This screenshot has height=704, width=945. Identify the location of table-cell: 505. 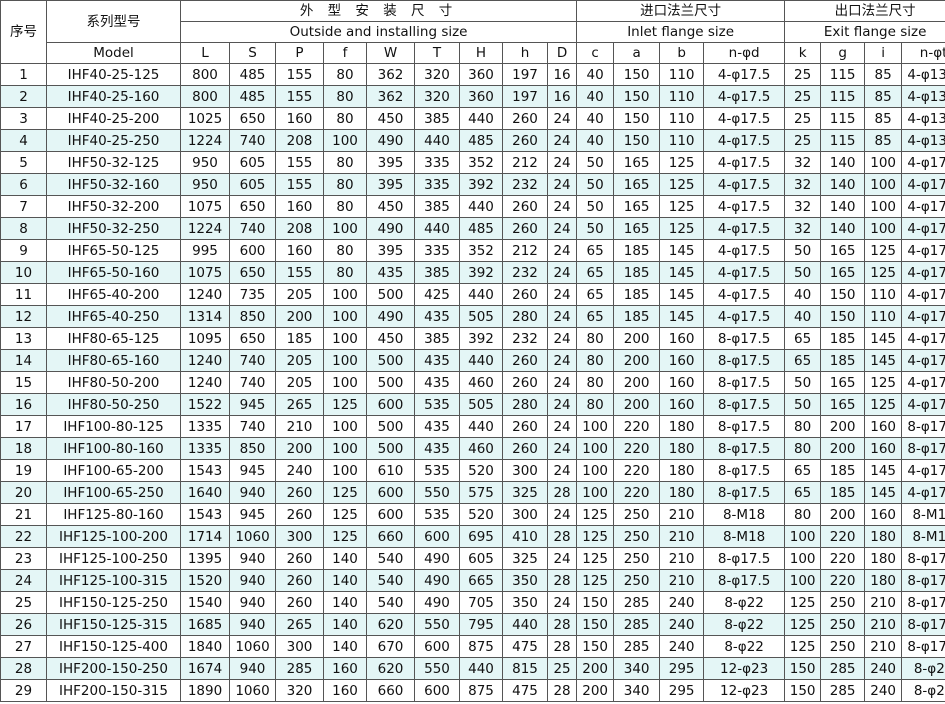
(481, 404).